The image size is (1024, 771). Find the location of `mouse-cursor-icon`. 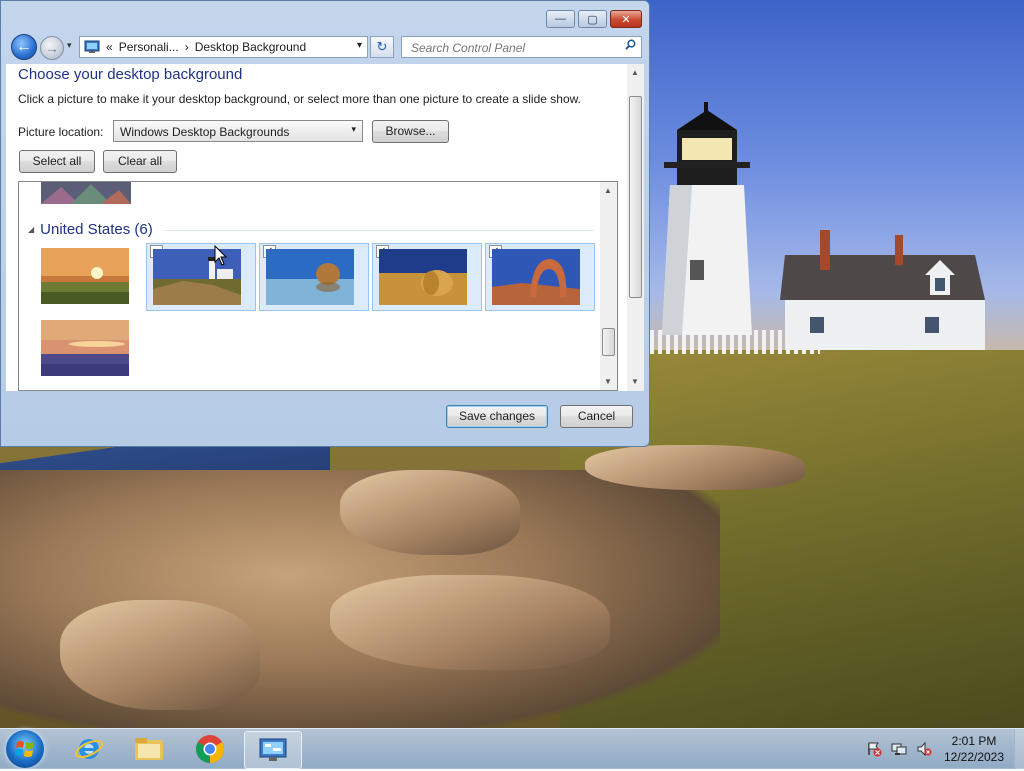

mouse-cursor-icon is located at coordinates (221, 255).